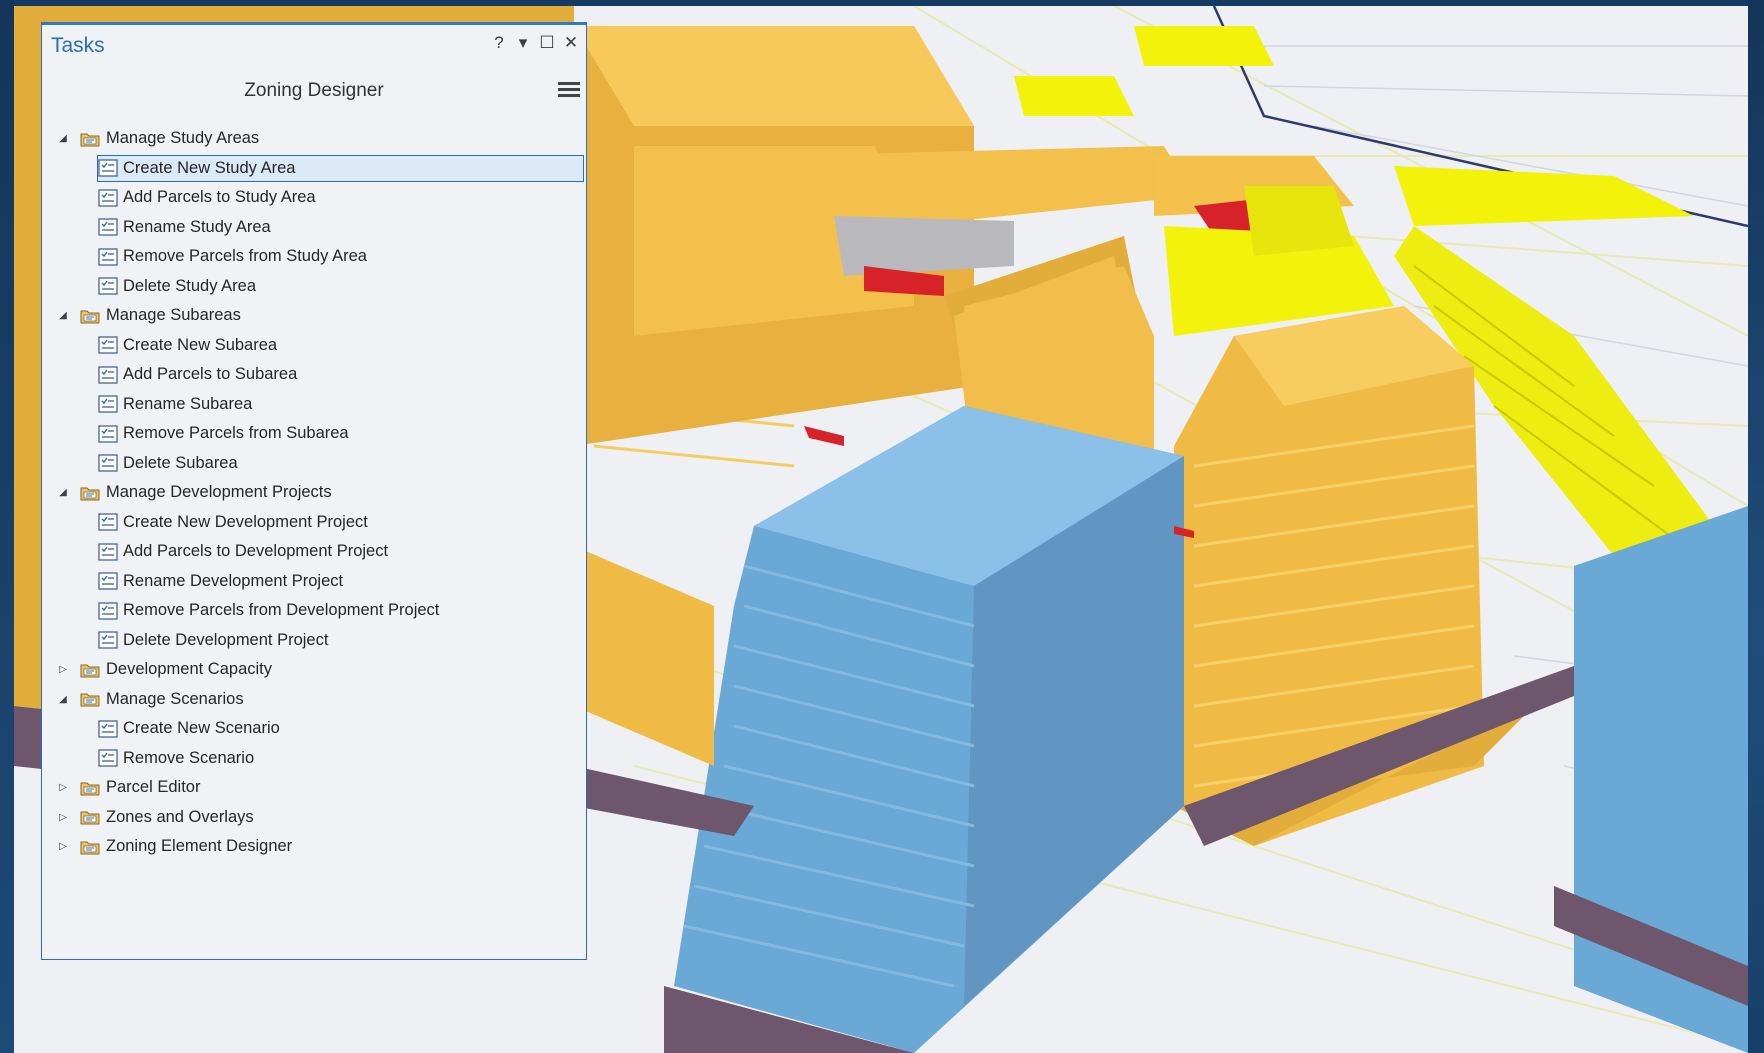 This screenshot has width=1764, height=1053. What do you see at coordinates (197, 226) in the screenshot?
I see `tree-item-label: Rename Study Area` at bounding box center [197, 226].